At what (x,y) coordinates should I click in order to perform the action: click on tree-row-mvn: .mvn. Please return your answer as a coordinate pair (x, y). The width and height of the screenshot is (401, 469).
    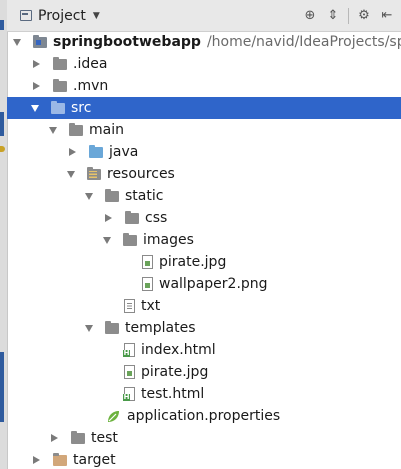
    Looking at the image, I should click on (204, 86).